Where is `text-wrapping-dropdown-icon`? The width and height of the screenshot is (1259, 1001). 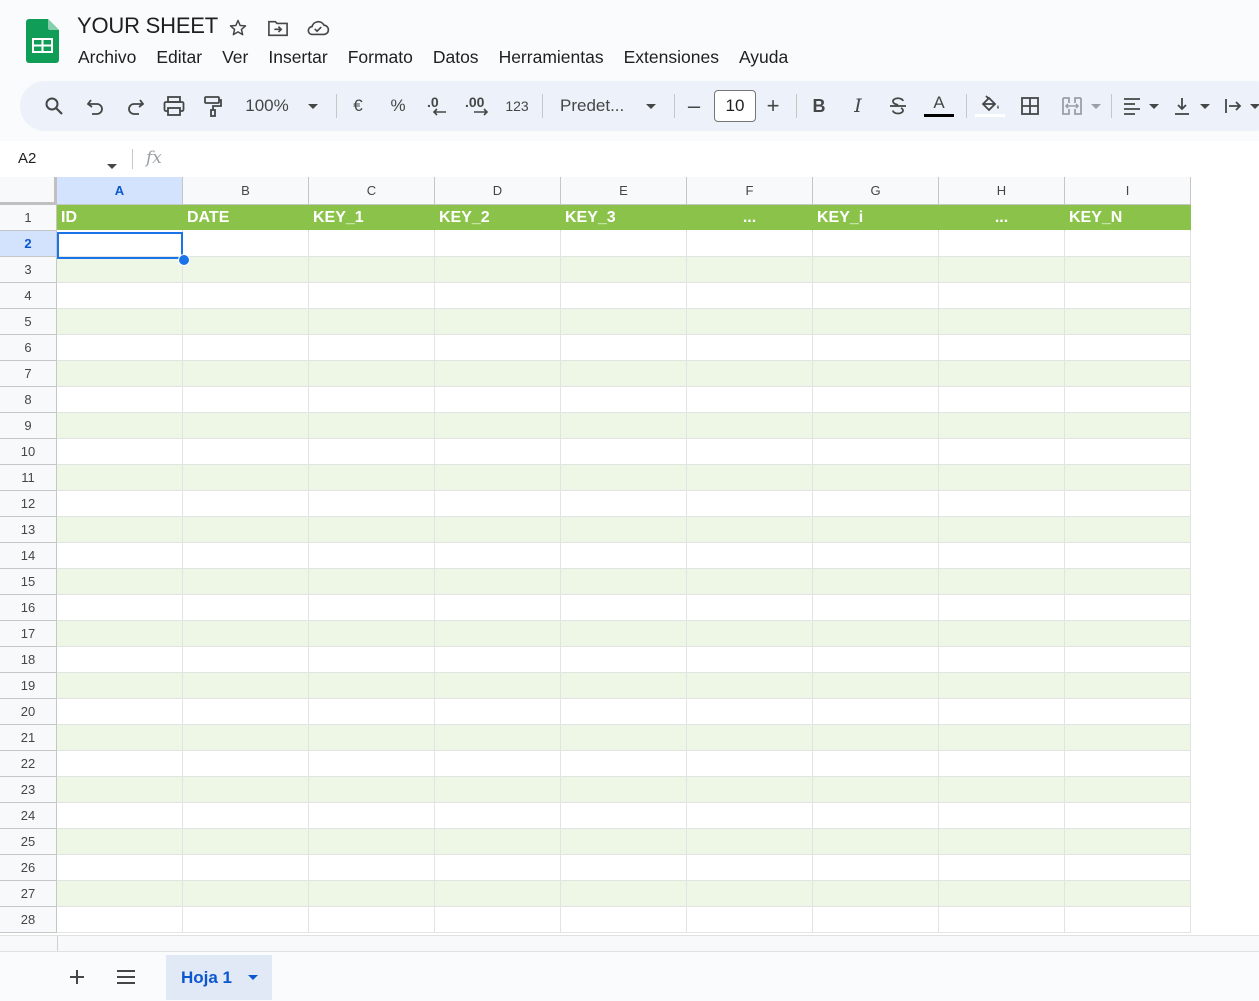 text-wrapping-dropdown-icon is located at coordinates (1253, 106).